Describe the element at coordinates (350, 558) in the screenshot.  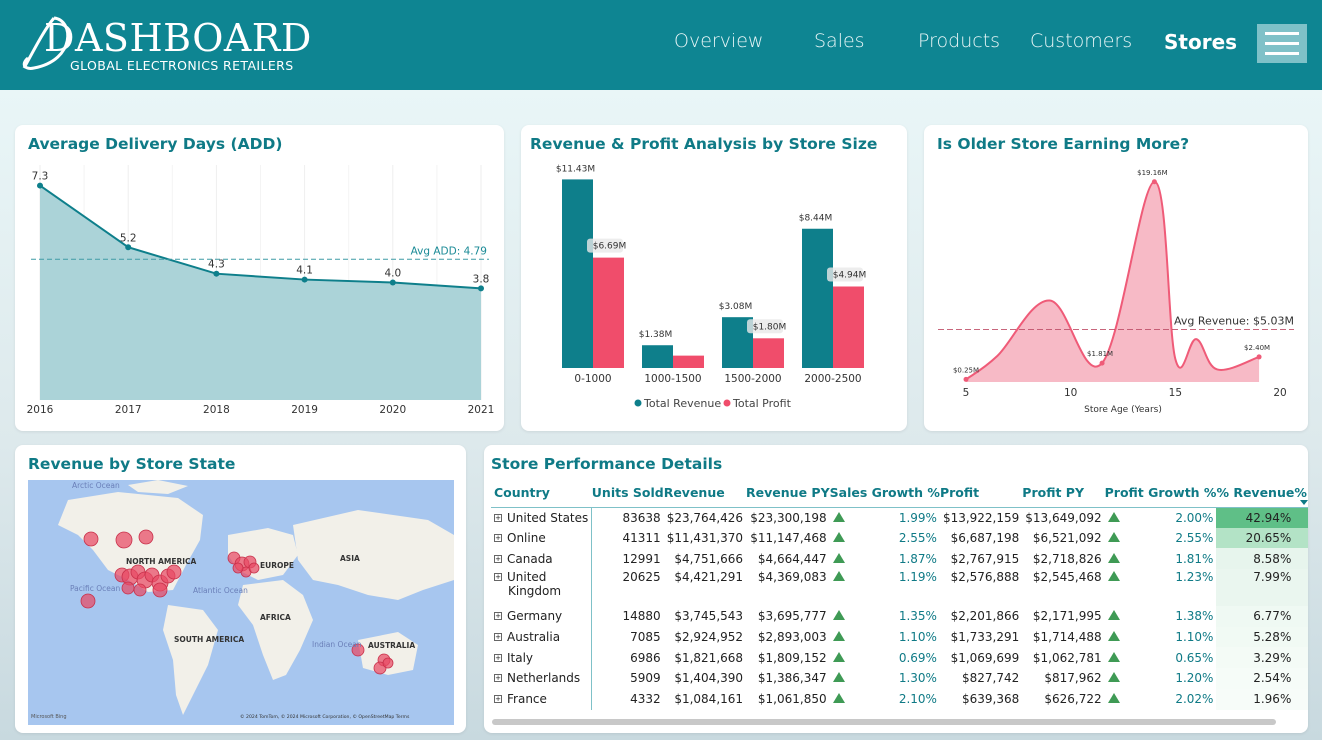
I see `map-label-asia: ASIA` at that location.